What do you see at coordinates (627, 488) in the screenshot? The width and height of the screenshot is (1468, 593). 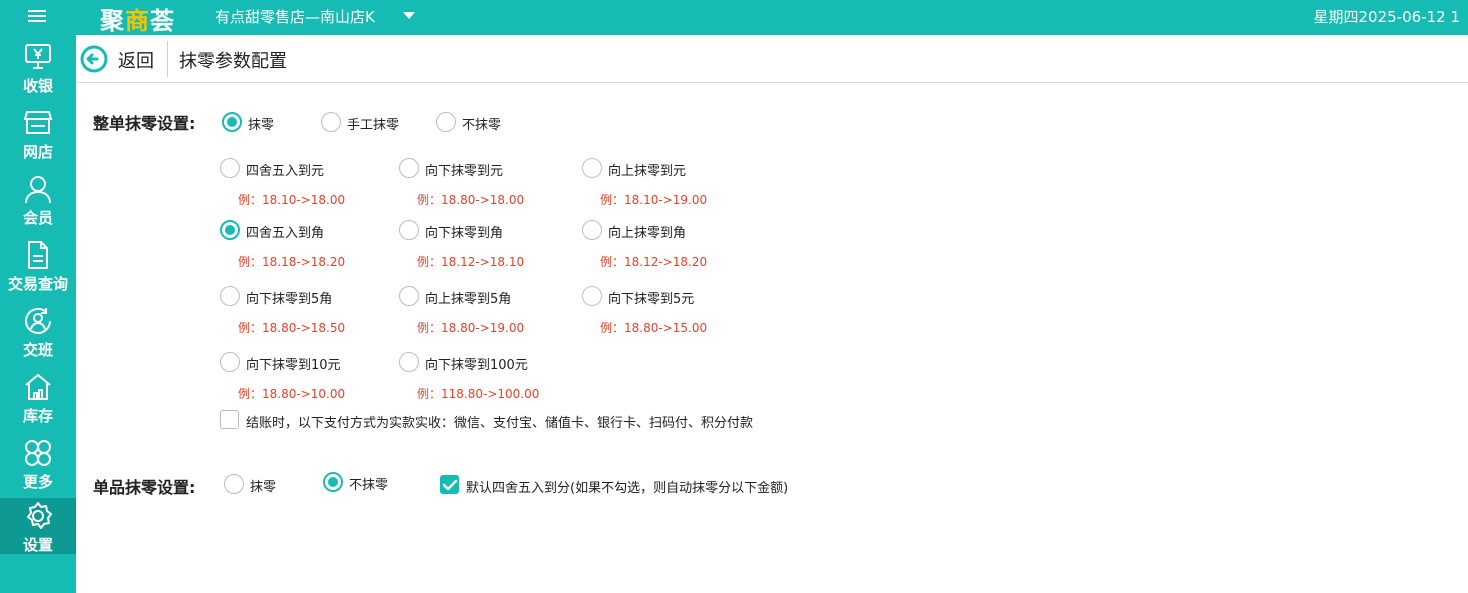 I see `checkbox-label: 默认四舍五入到分(如果不勾选，则自动抹零分以下金额)` at bounding box center [627, 488].